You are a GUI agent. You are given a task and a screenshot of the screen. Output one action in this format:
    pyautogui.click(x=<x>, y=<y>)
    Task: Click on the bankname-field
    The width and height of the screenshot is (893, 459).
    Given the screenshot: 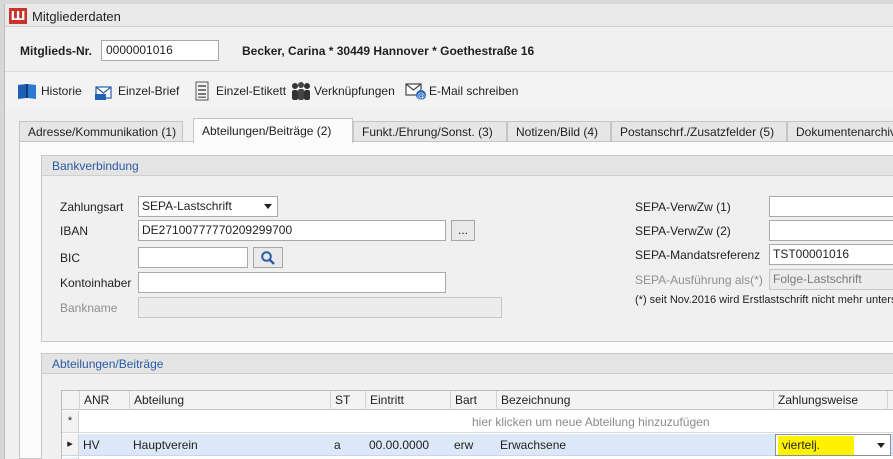 What is the action you would take?
    pyautogui.click(x=320, y=307)
    